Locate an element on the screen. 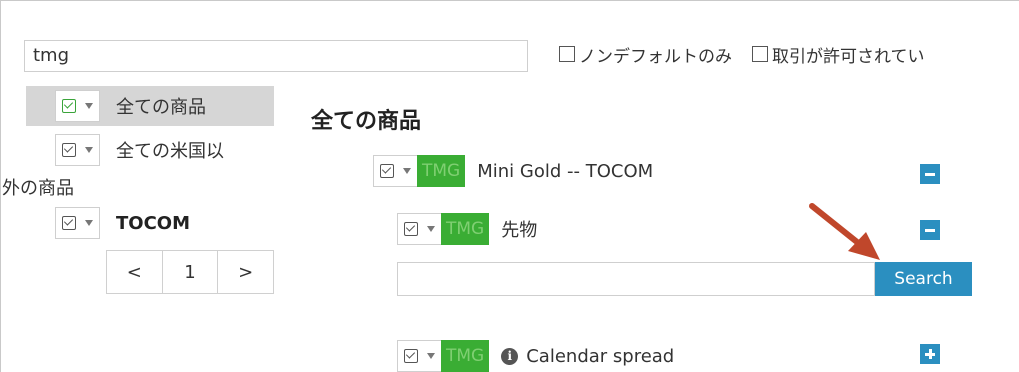  node-mini-gold: TMG Mini Gold -- TOCOM is located at coordinates (513, 171).